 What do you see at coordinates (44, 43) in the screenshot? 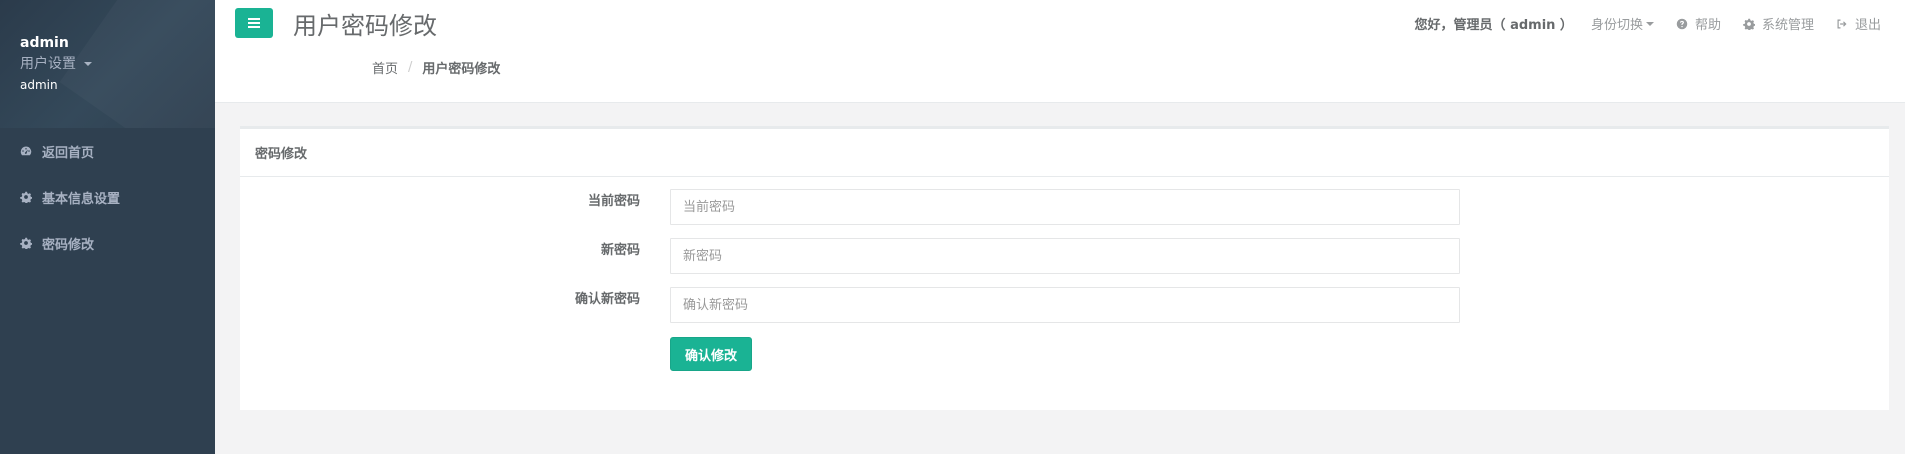
I see `profile-name: admin` at bounding box center [44, 43].